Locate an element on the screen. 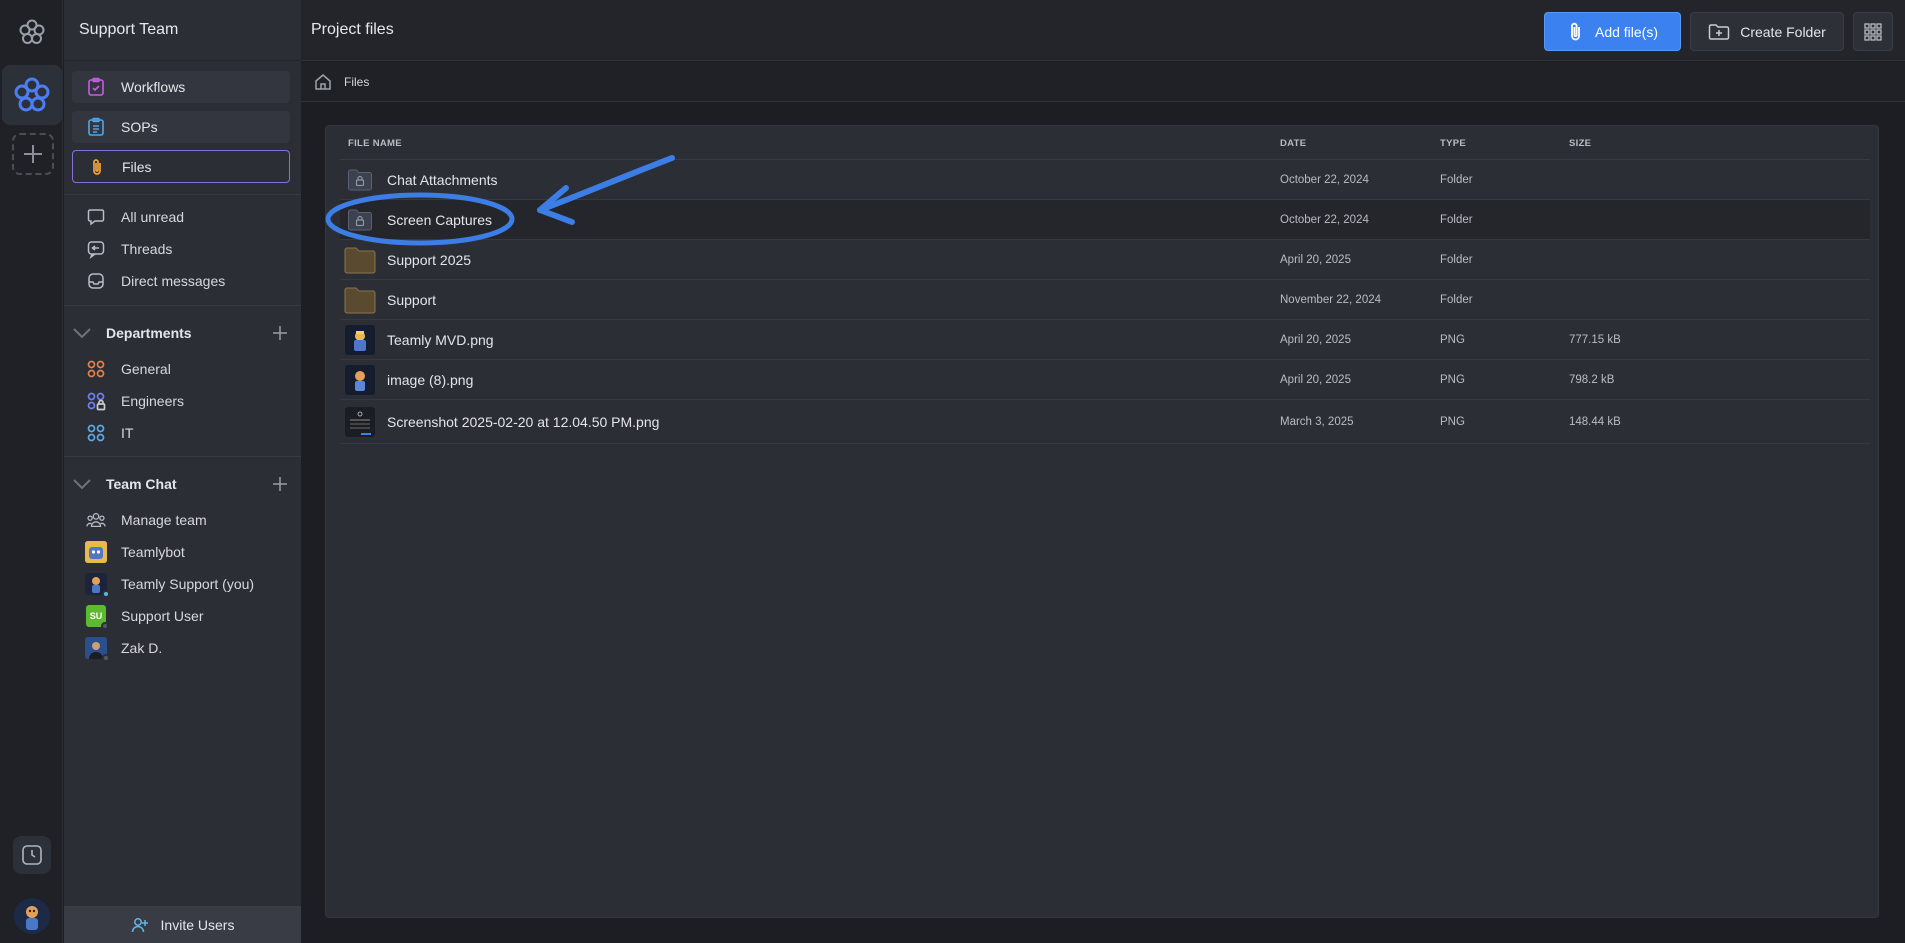 The width and height of the screenshot is (1905, 943). column-header: SIZE is located at coordinates (1580, 143).